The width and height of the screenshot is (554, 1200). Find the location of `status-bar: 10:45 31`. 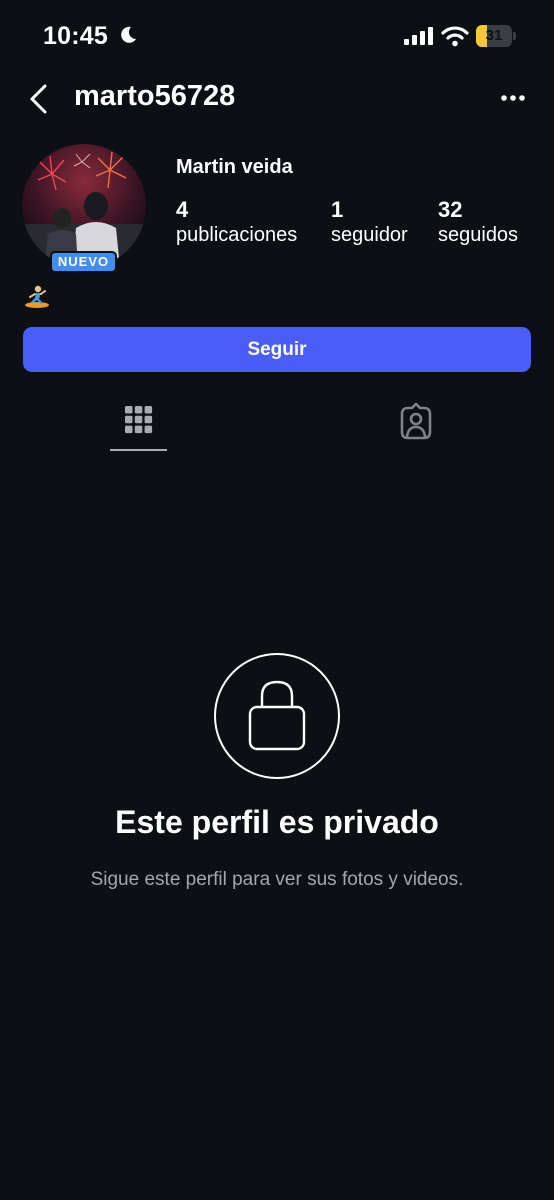

status-bar: 10:45 31 is located at coordinates (277, 35).